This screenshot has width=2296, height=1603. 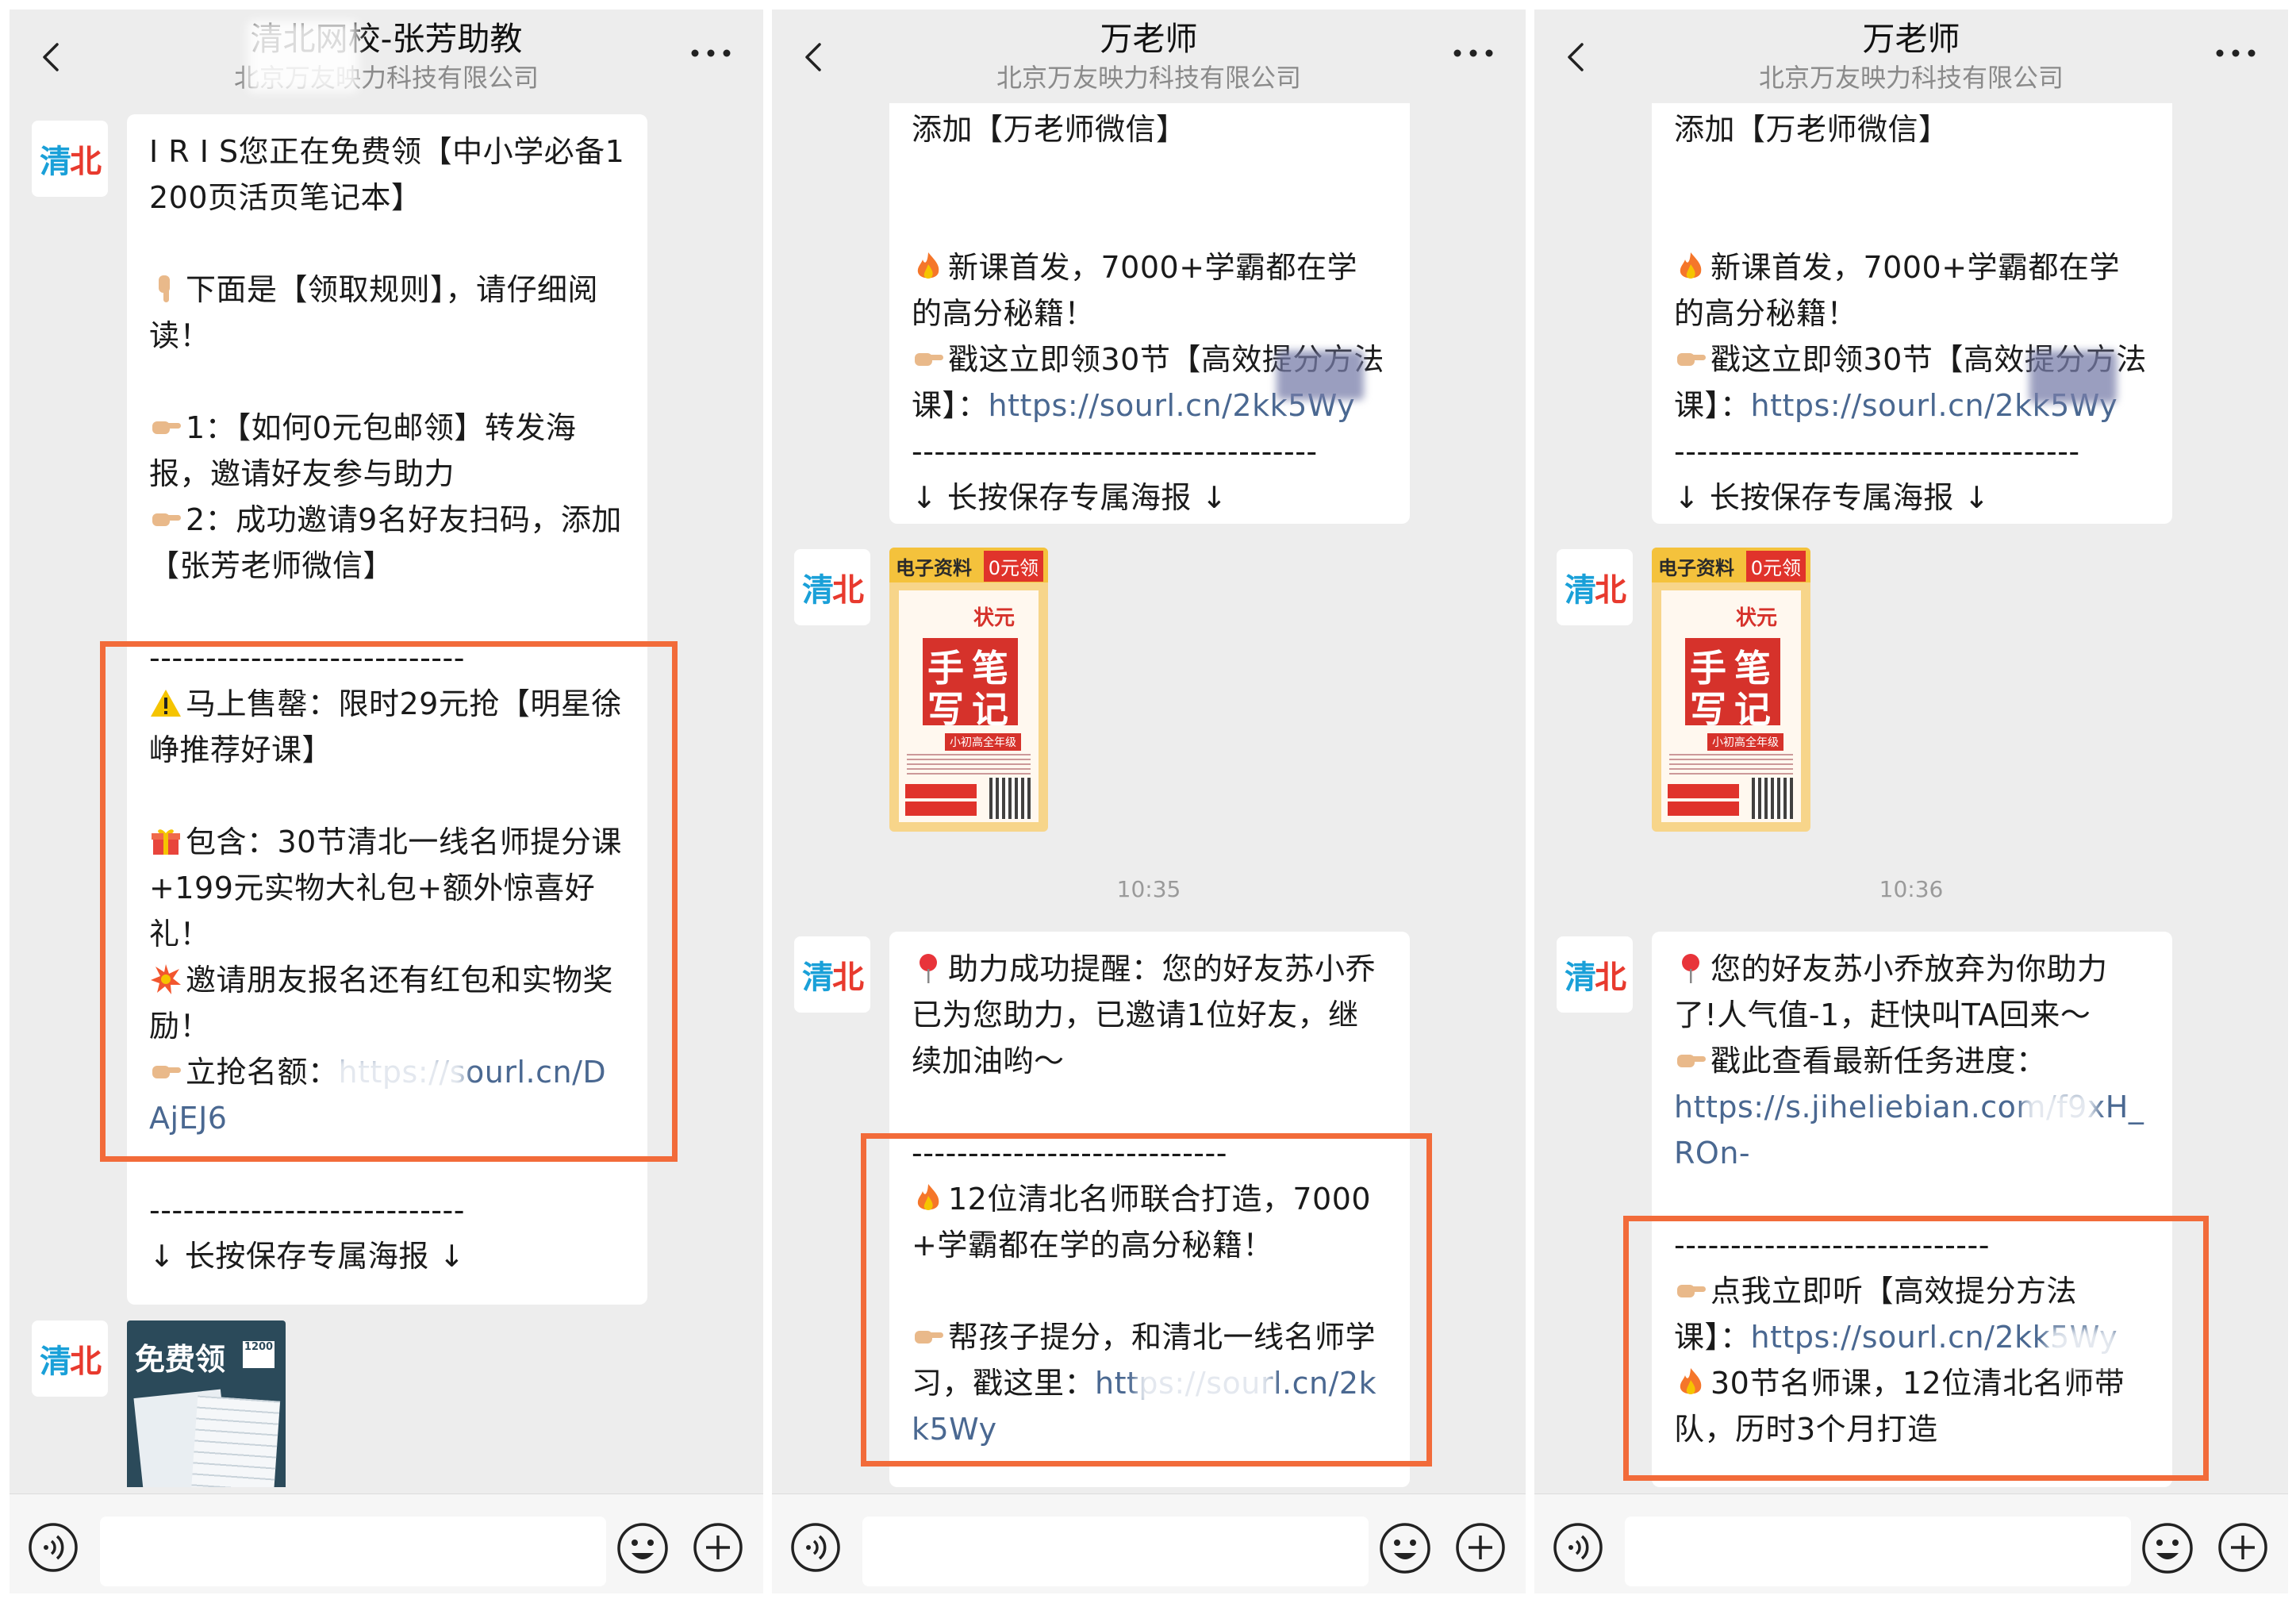 I want to click on pointing-down-icon, so click(x=164, y=288).